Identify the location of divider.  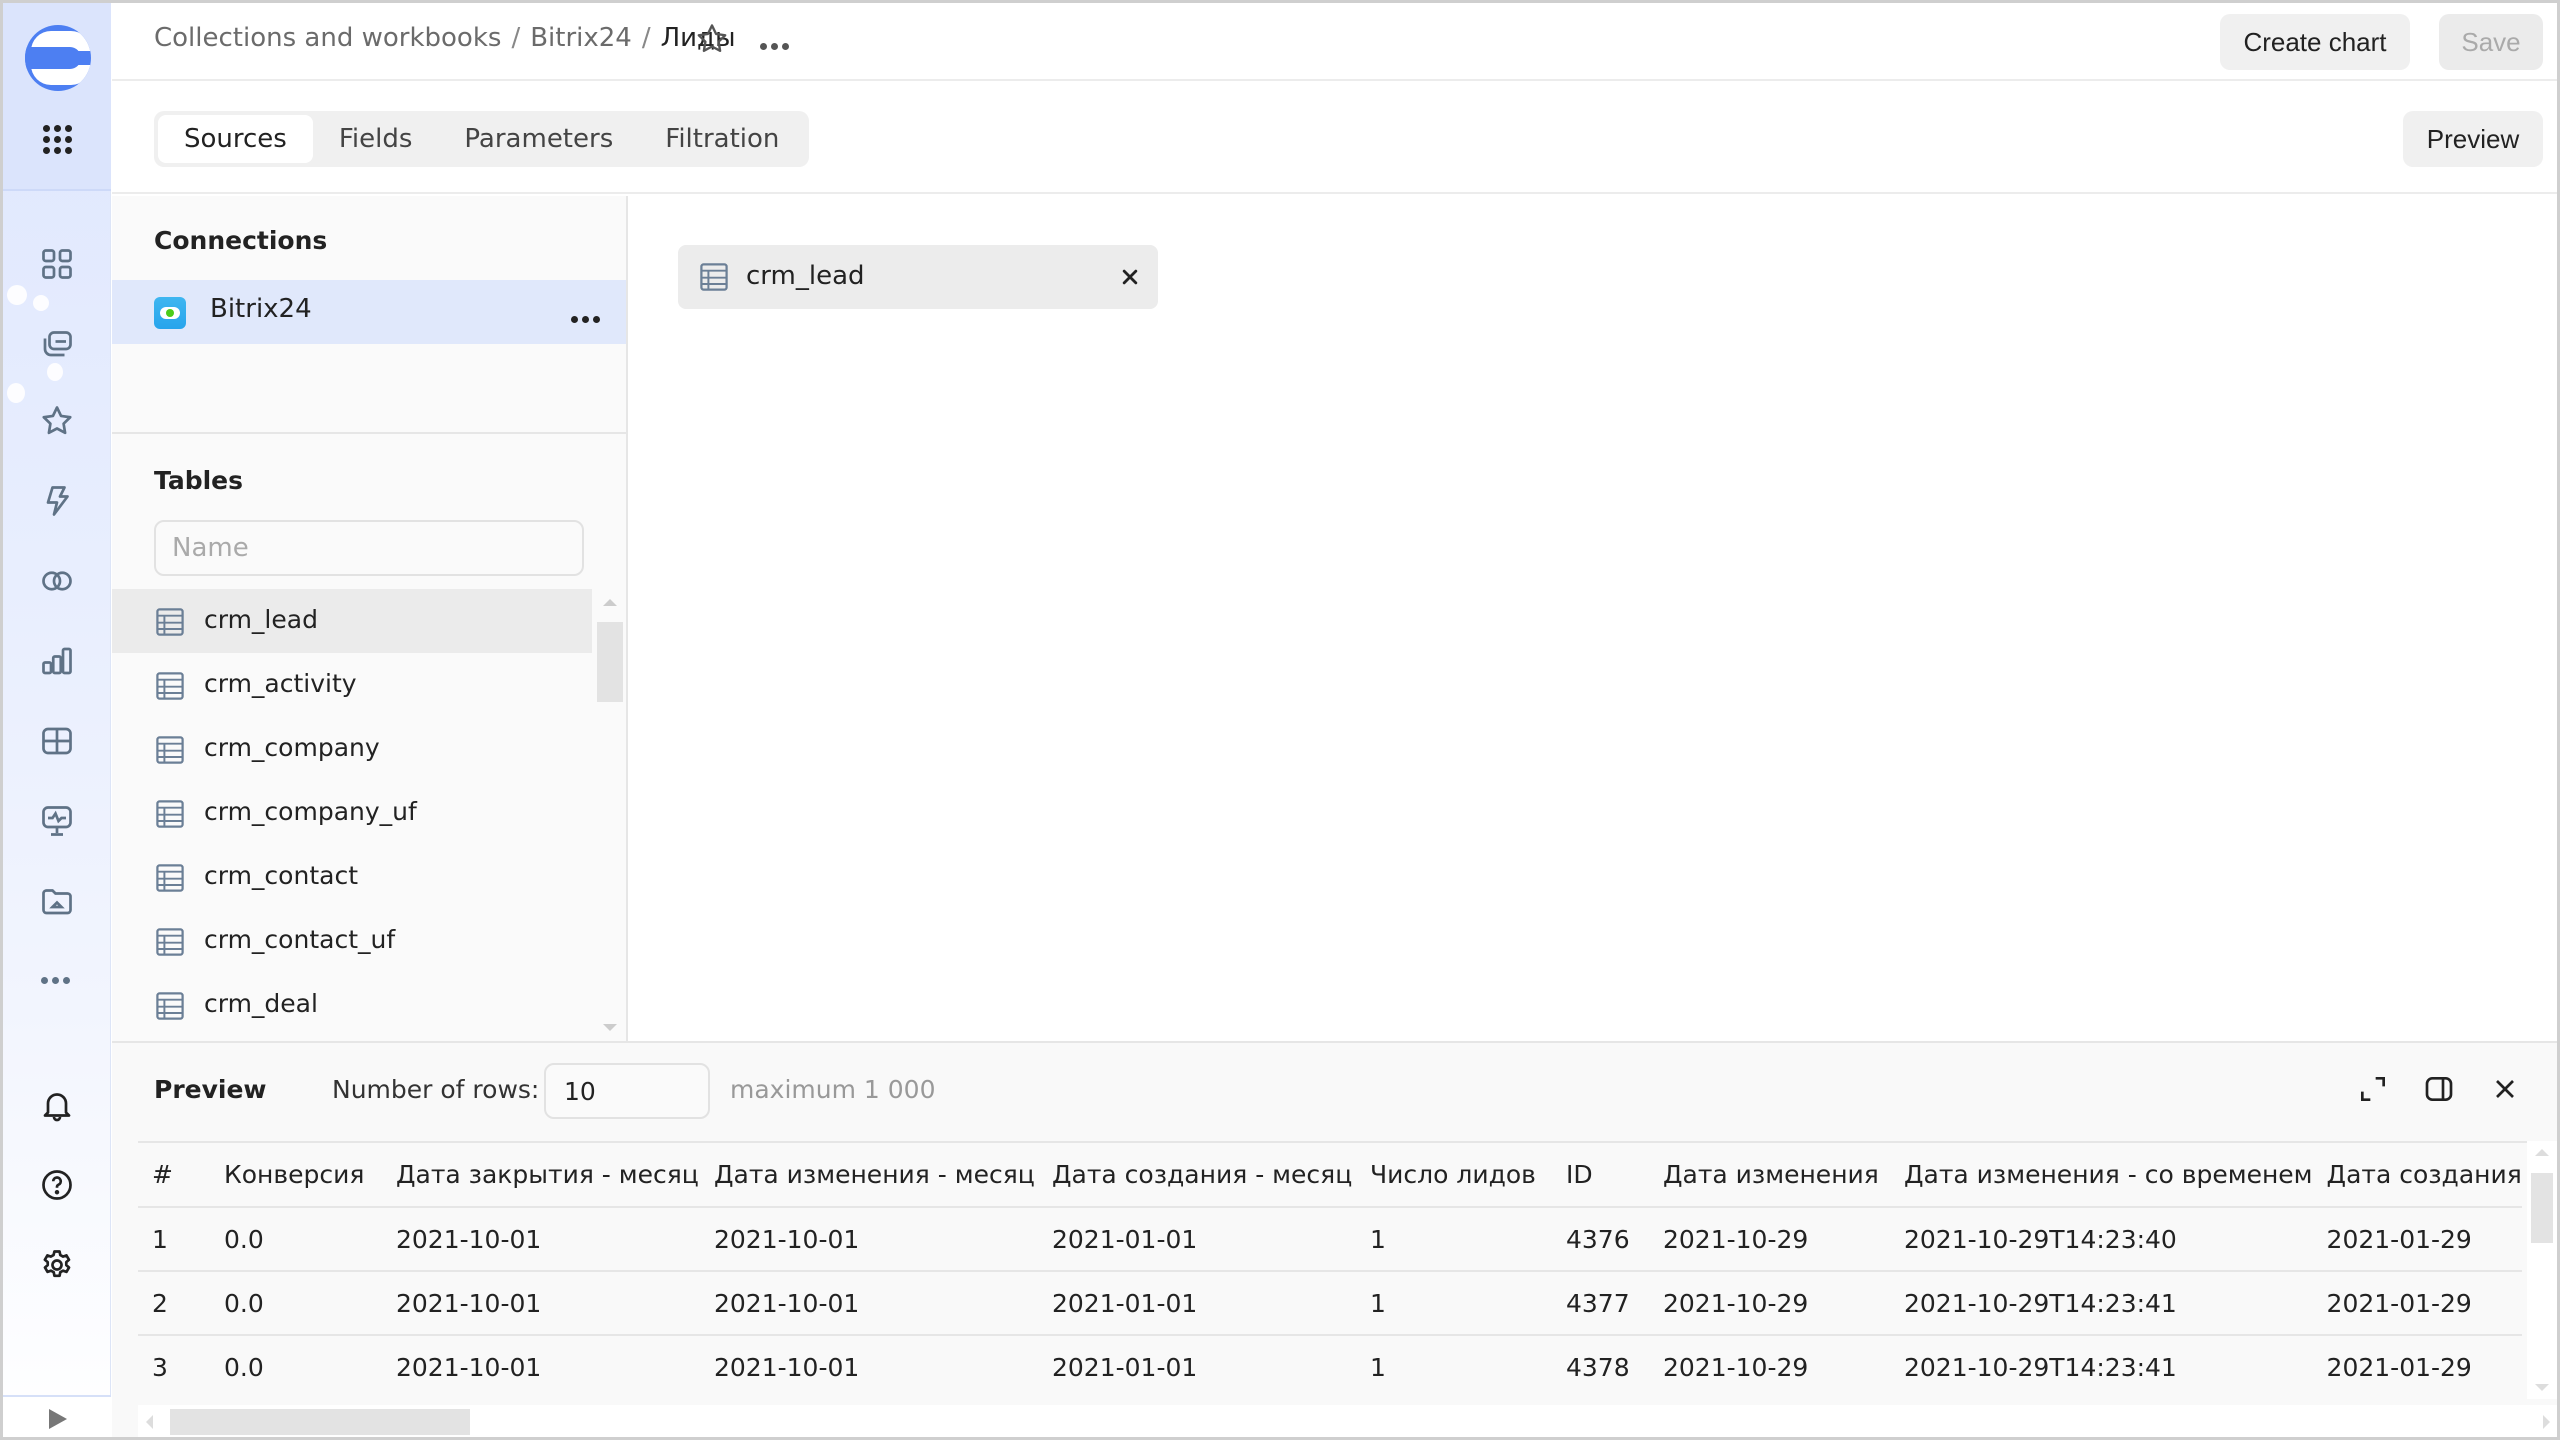
(369, 433).